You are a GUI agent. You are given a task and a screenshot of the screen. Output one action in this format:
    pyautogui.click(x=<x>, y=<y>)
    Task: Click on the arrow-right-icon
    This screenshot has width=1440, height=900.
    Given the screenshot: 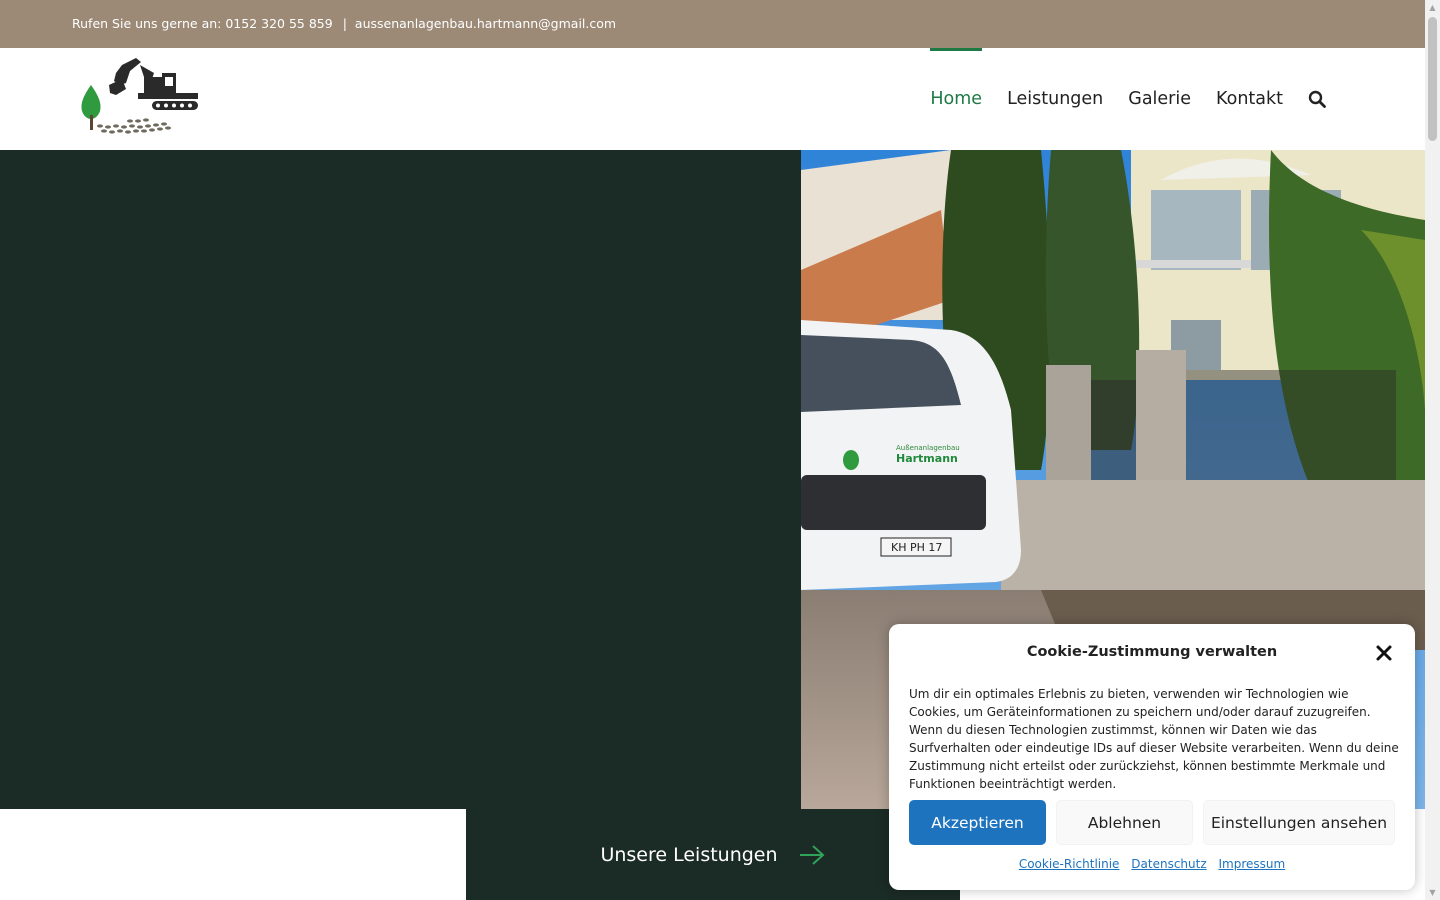 What is the action you would take?
    pyautogui.click(x=812, y=854)
    